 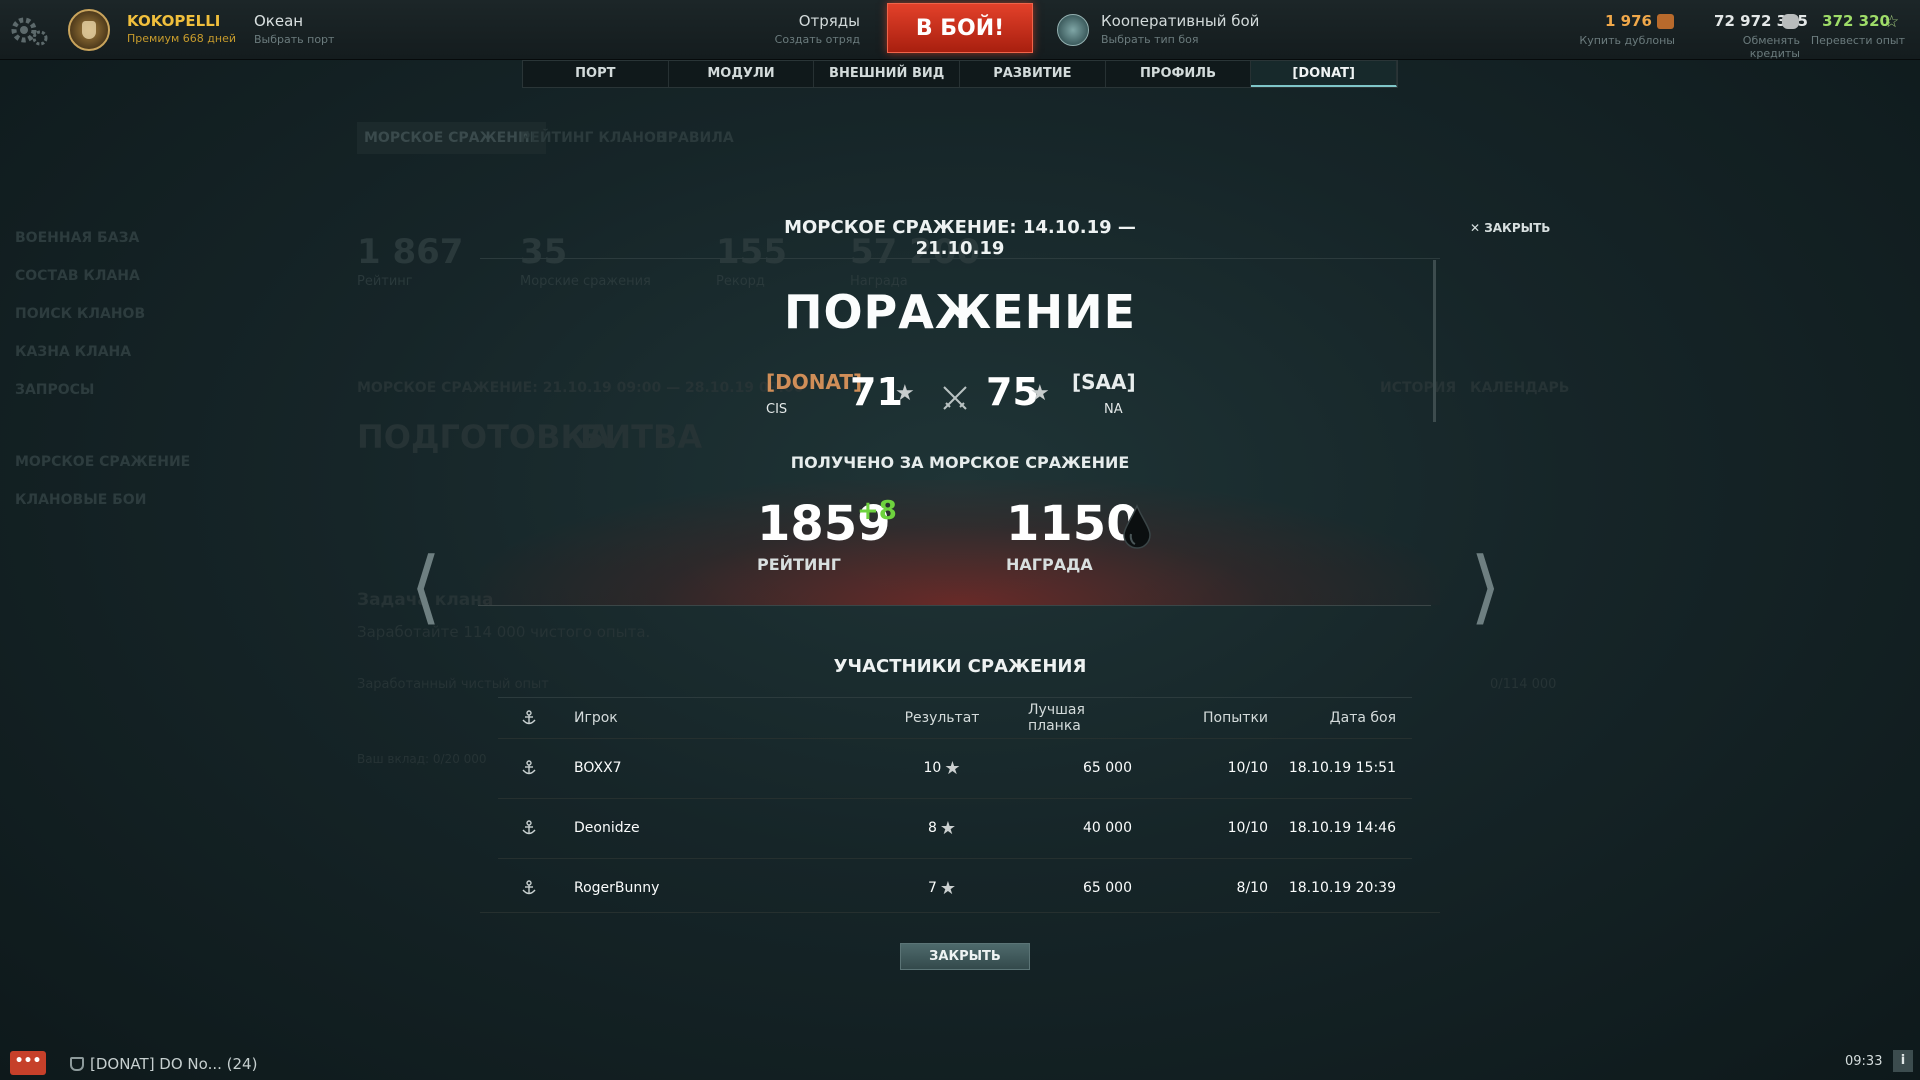 What do you see at coordinates (1213, 718) in the screenshot?
I see `column-attempts: Попытки` at bounding box center [1213, 718].